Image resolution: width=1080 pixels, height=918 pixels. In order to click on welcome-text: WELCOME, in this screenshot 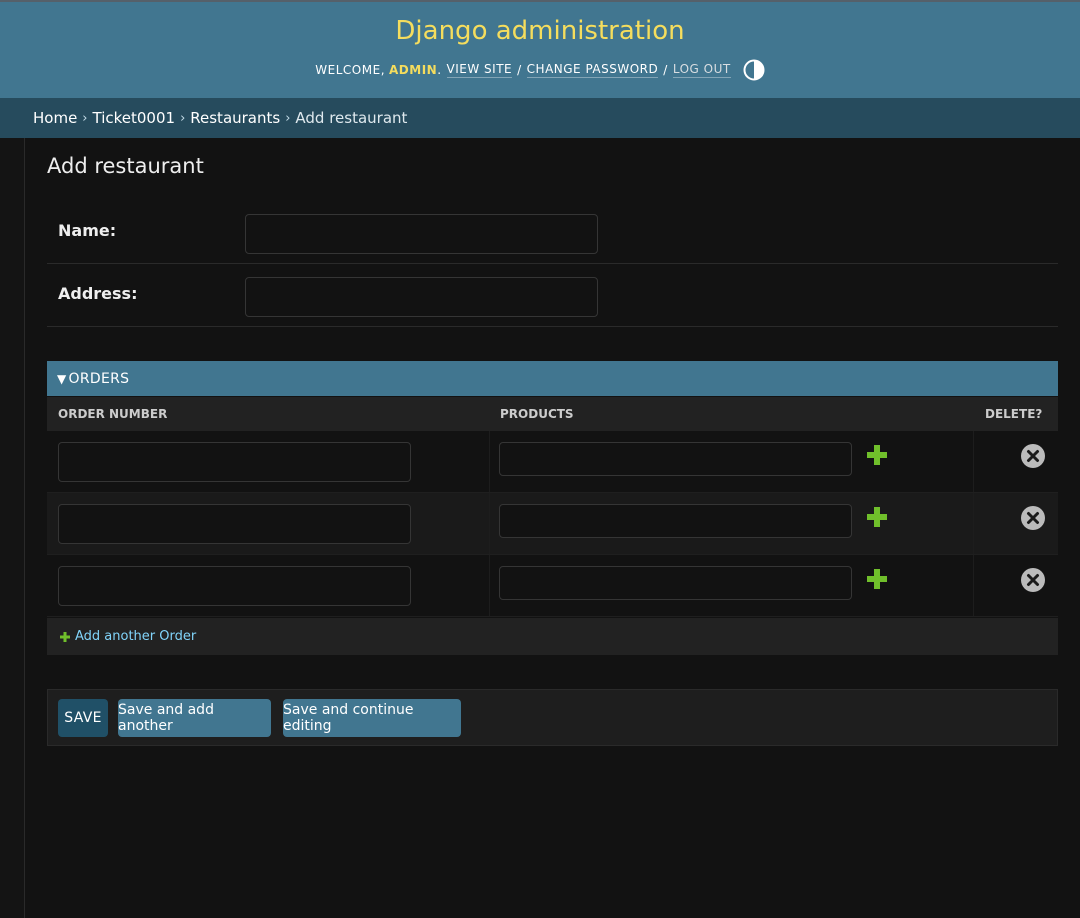, I will do `click(350, 70)`.